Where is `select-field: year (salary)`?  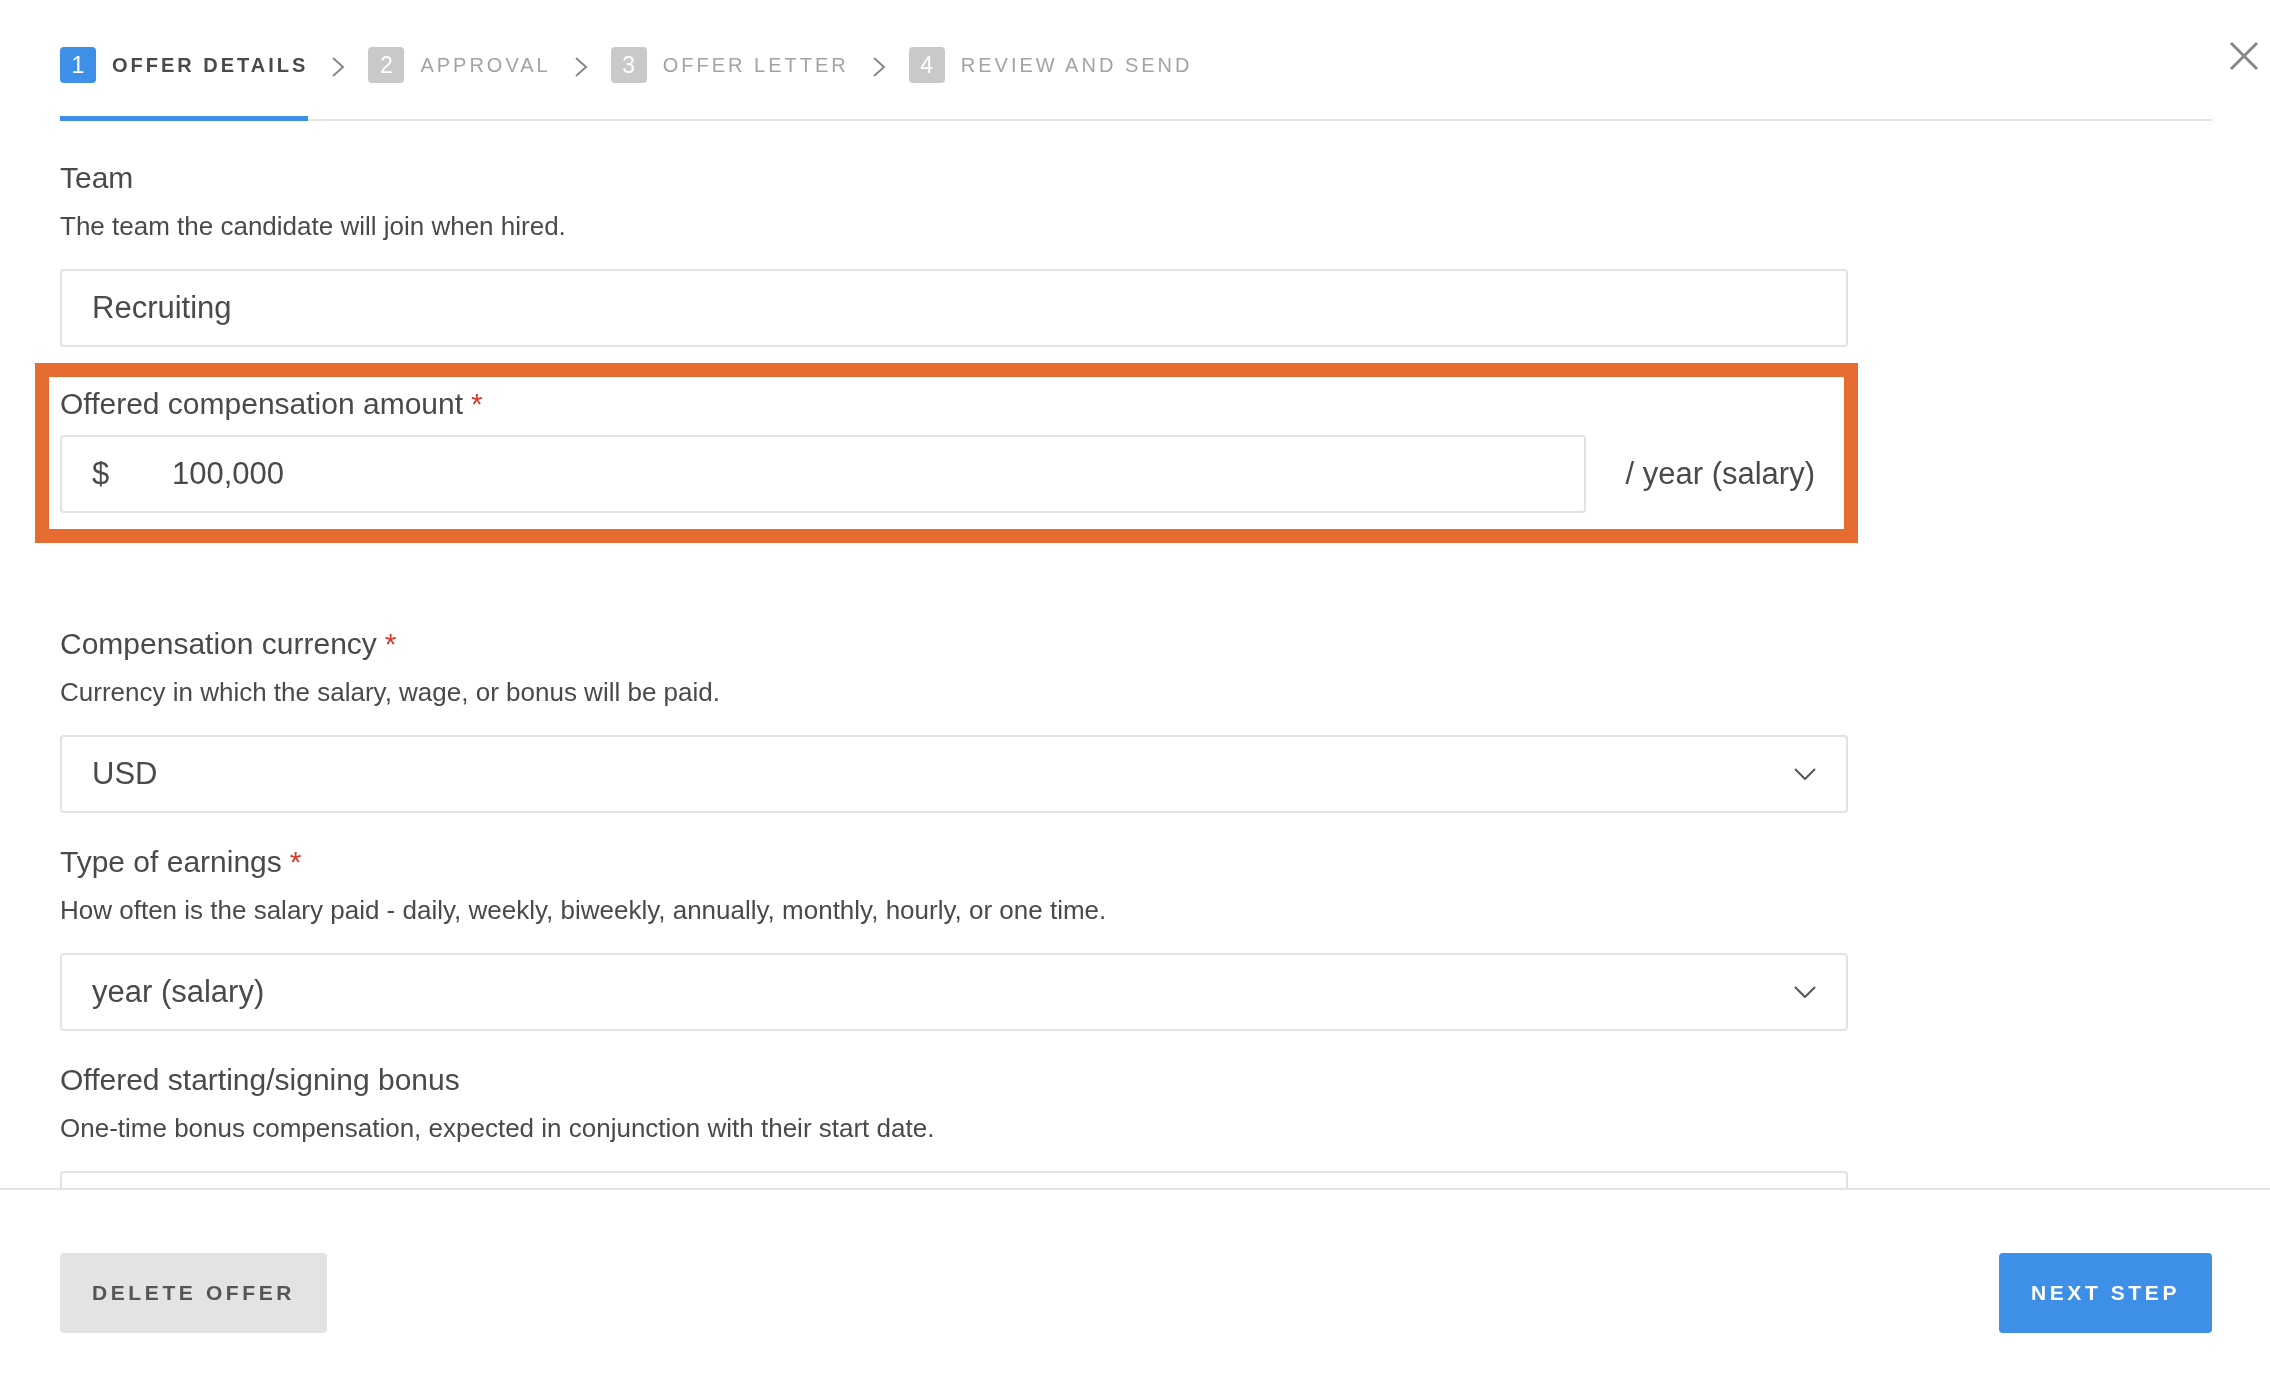 select-field: year (salary) is located at coordinates (954, 992).